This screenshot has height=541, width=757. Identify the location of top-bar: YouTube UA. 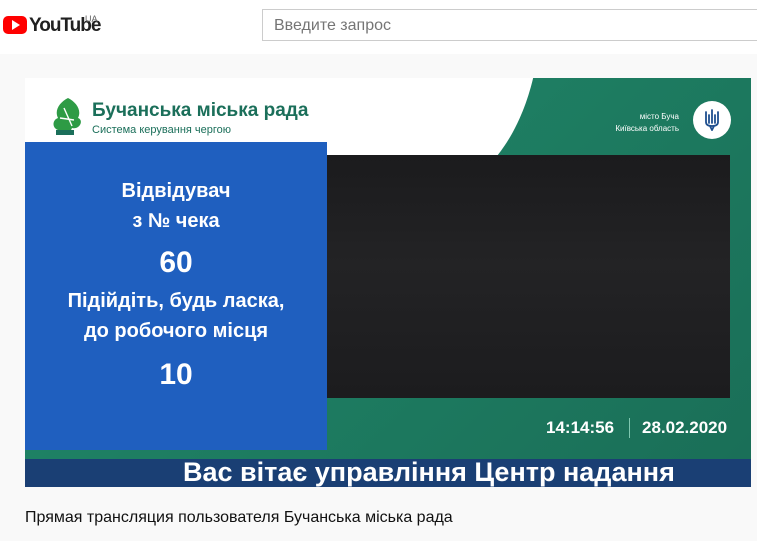
(378, 27).